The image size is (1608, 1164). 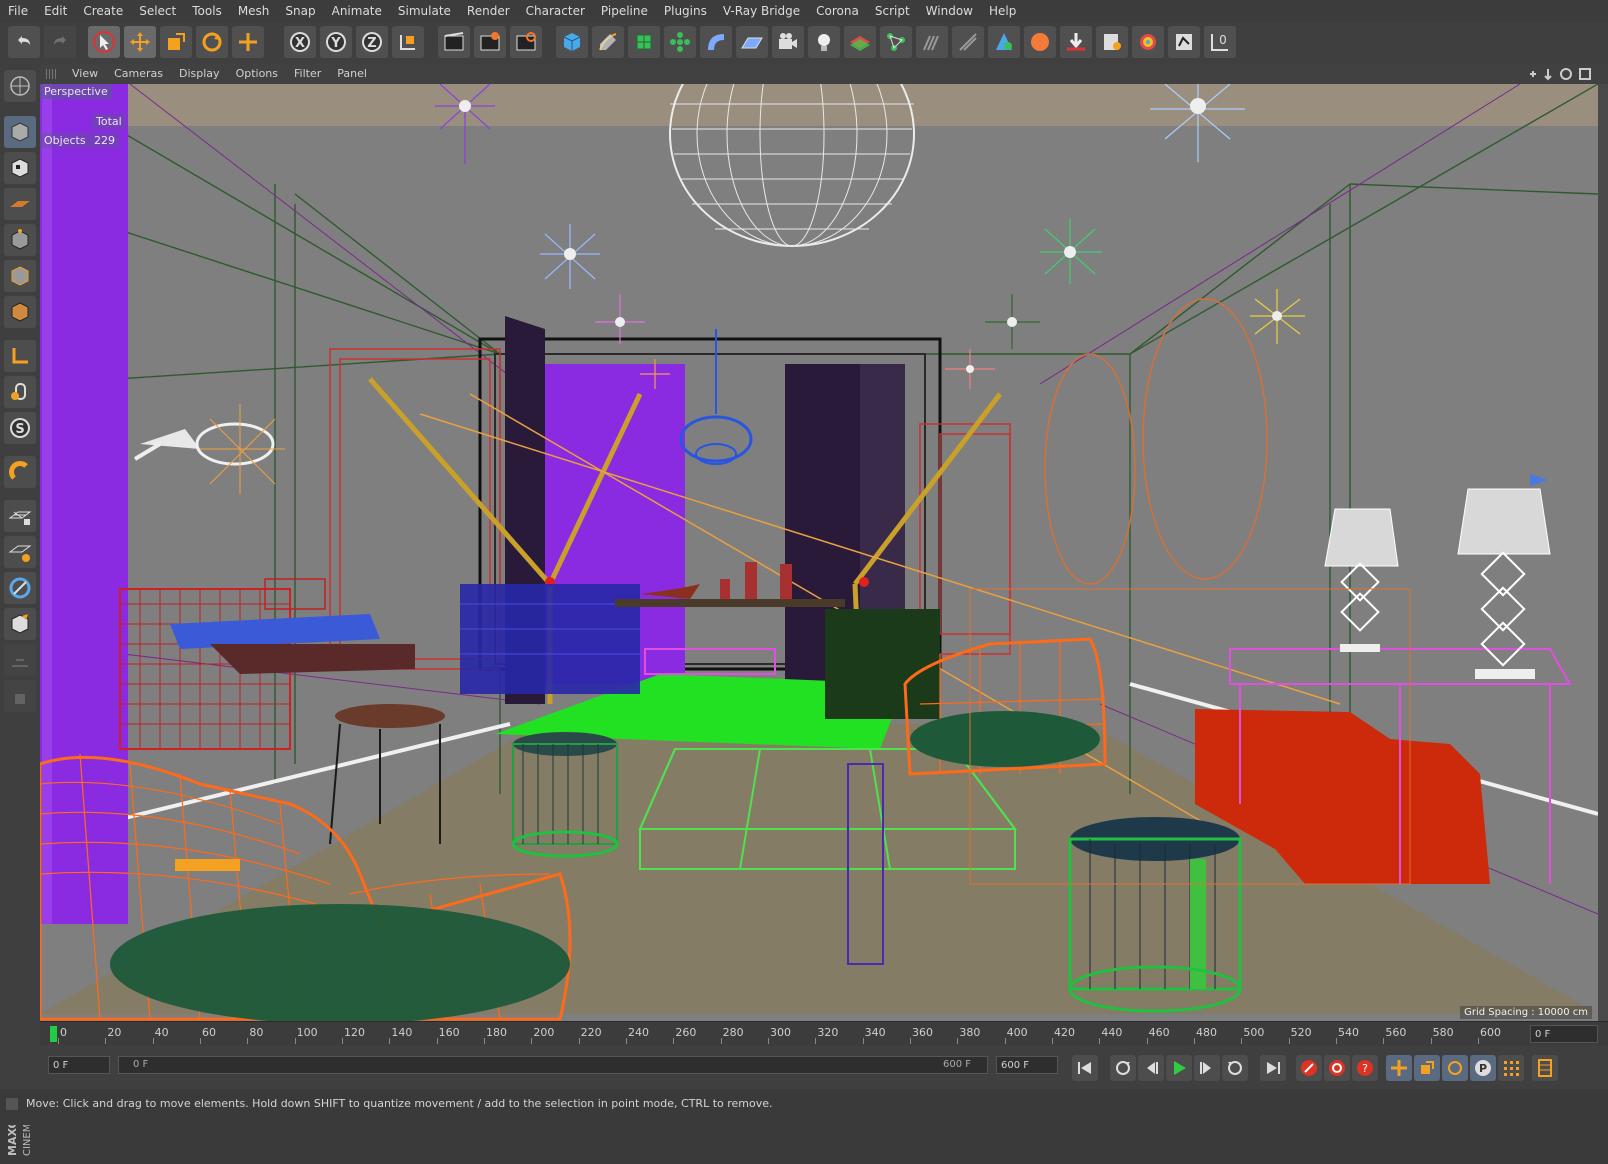 I want to click on autokeying-icon, so click(x=1337, y=1068).